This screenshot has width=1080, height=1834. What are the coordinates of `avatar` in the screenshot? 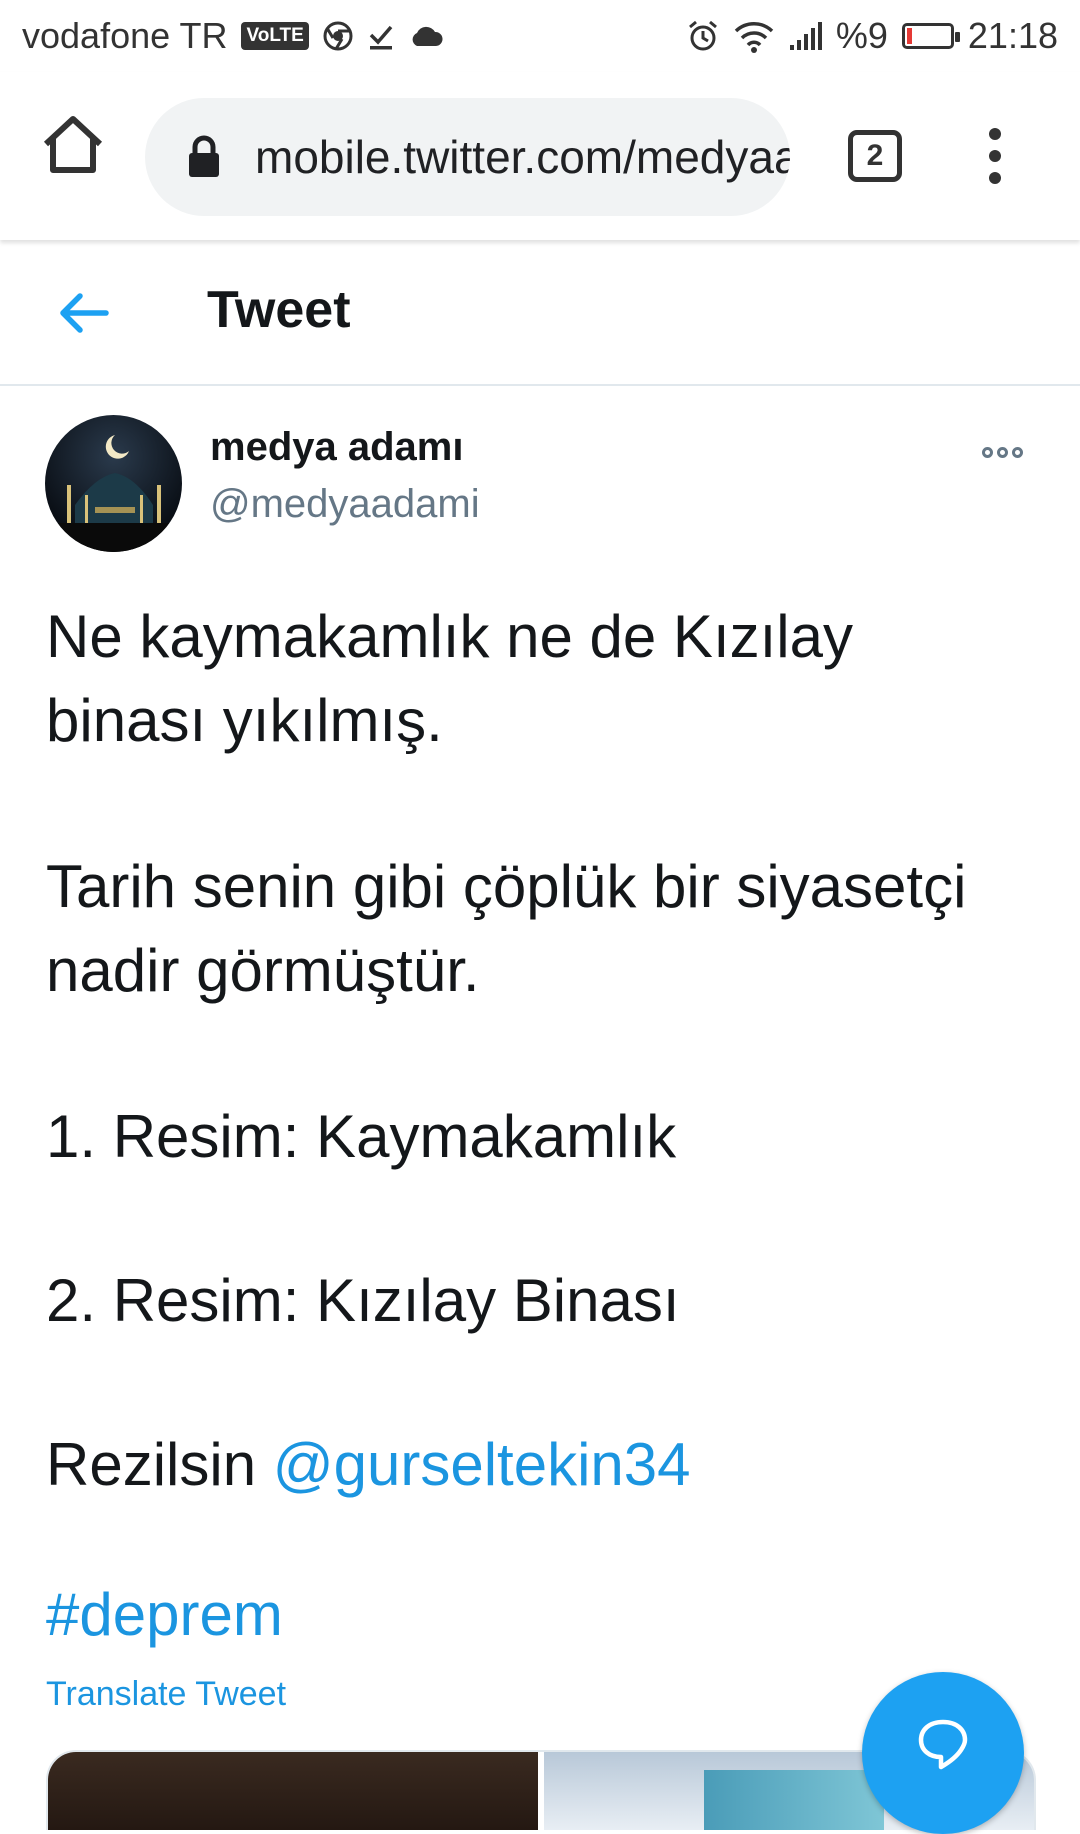 It's located at (113, 483).